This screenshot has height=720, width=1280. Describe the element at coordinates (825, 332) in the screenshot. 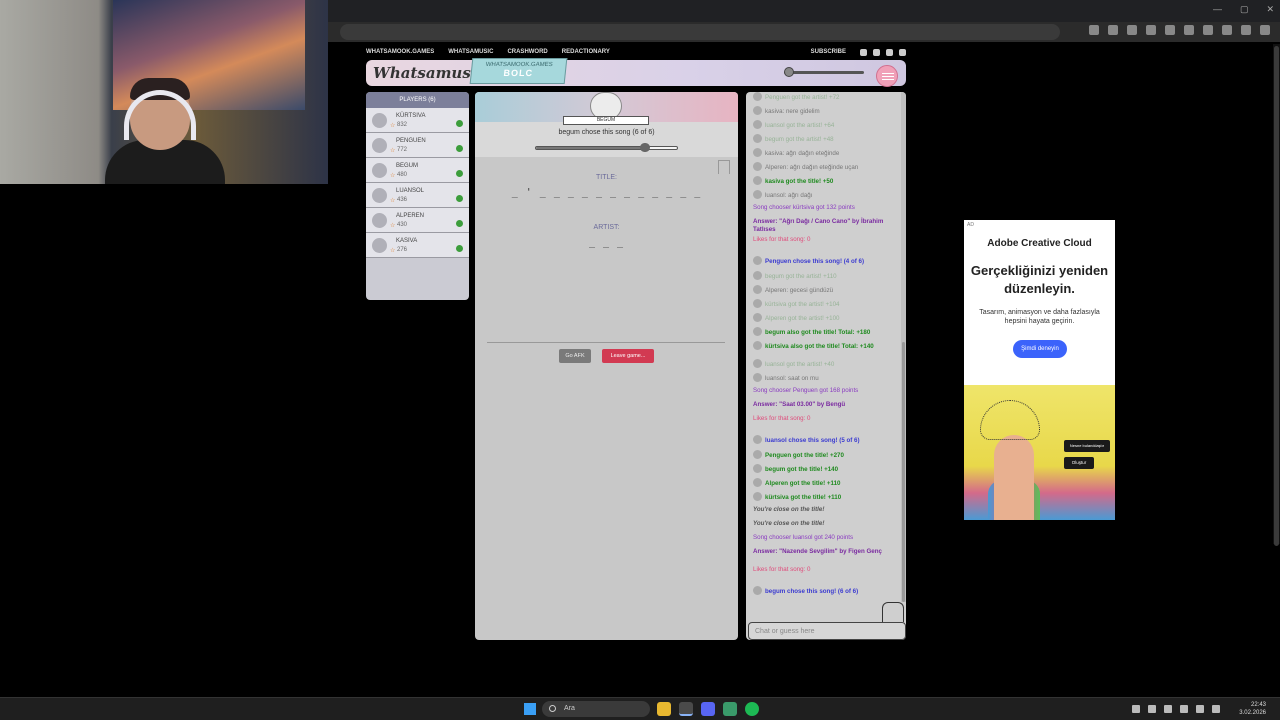

I see `chat-message: begum also got the title! Total: +180` at that location.